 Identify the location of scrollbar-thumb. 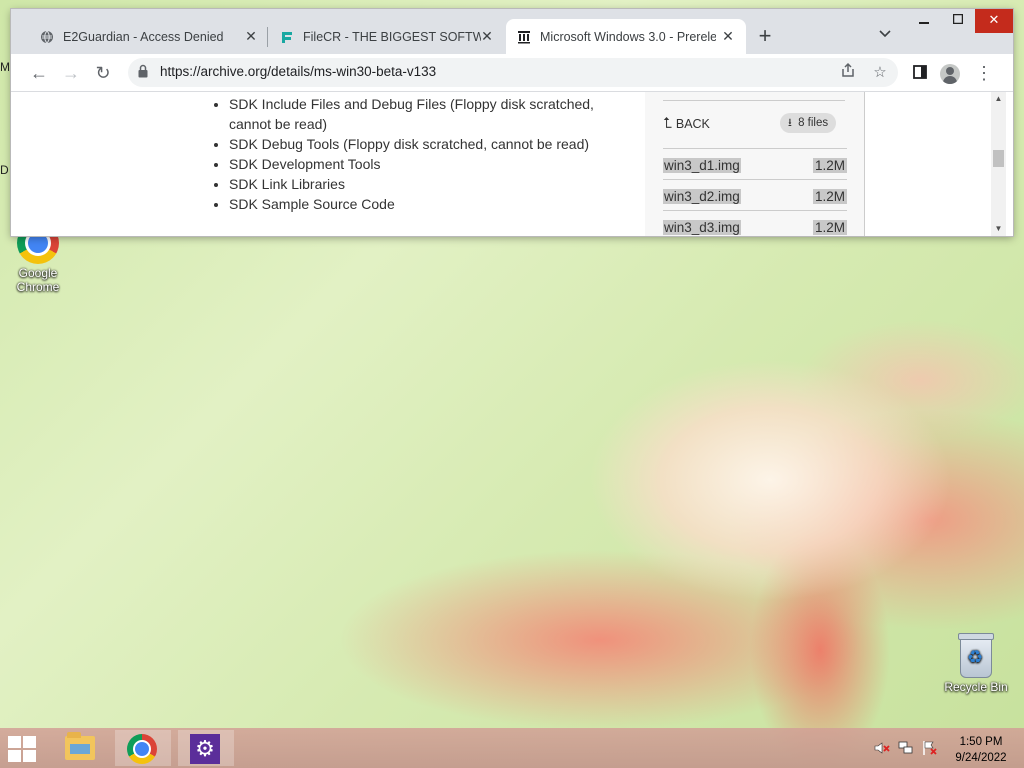
(998, 158).